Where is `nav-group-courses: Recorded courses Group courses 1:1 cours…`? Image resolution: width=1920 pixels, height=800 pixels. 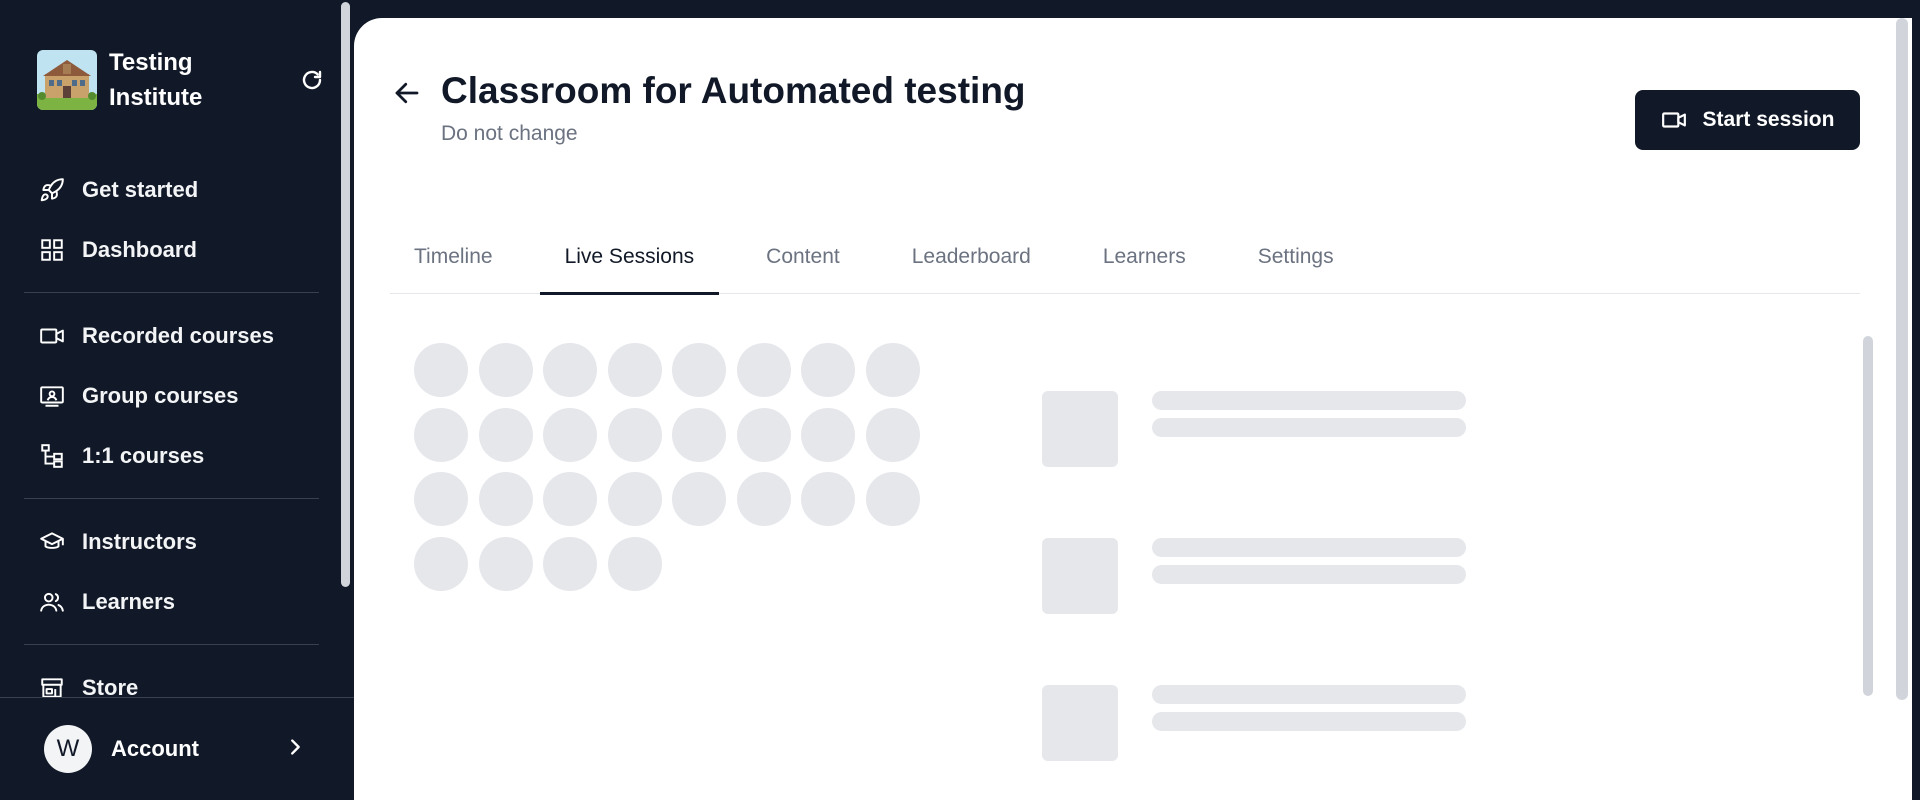
nav-group-courses: Recorded courses Group courses 1:1 cours… is located at coordinates (171, 396).